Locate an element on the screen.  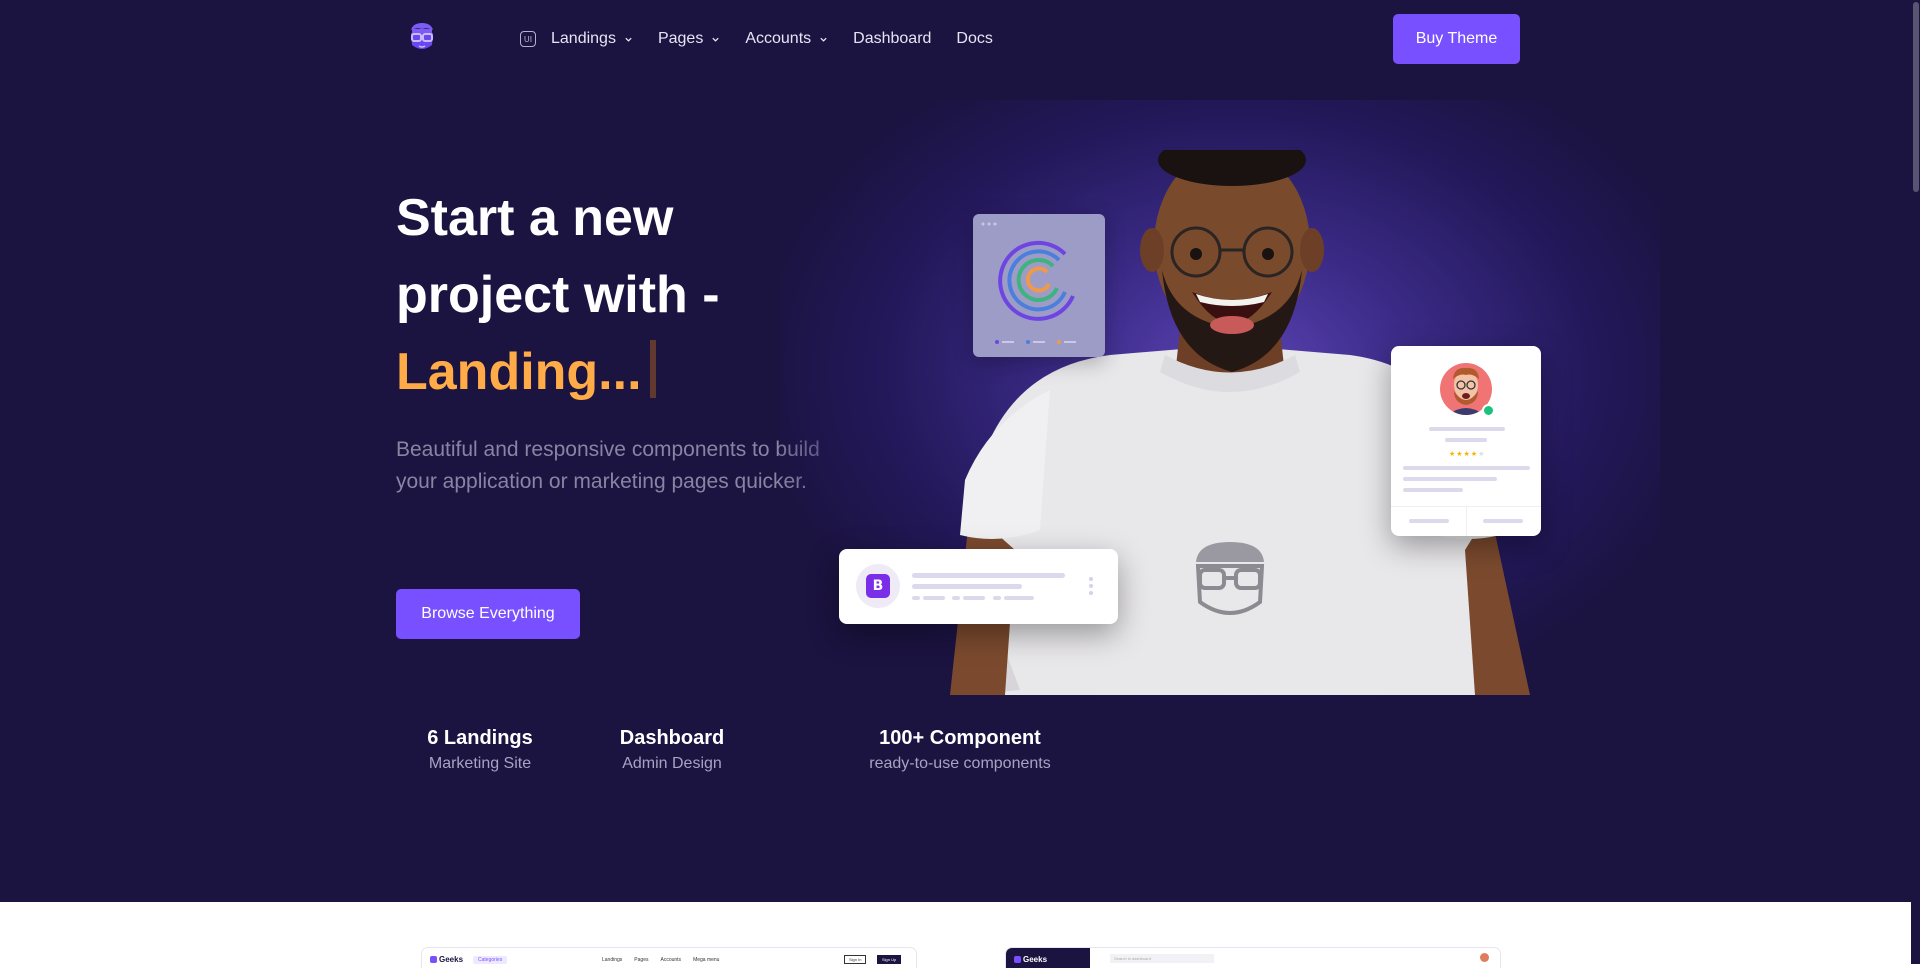
stat-landings: 6 Landings Marketing Site is located at coordinates (480, 750).